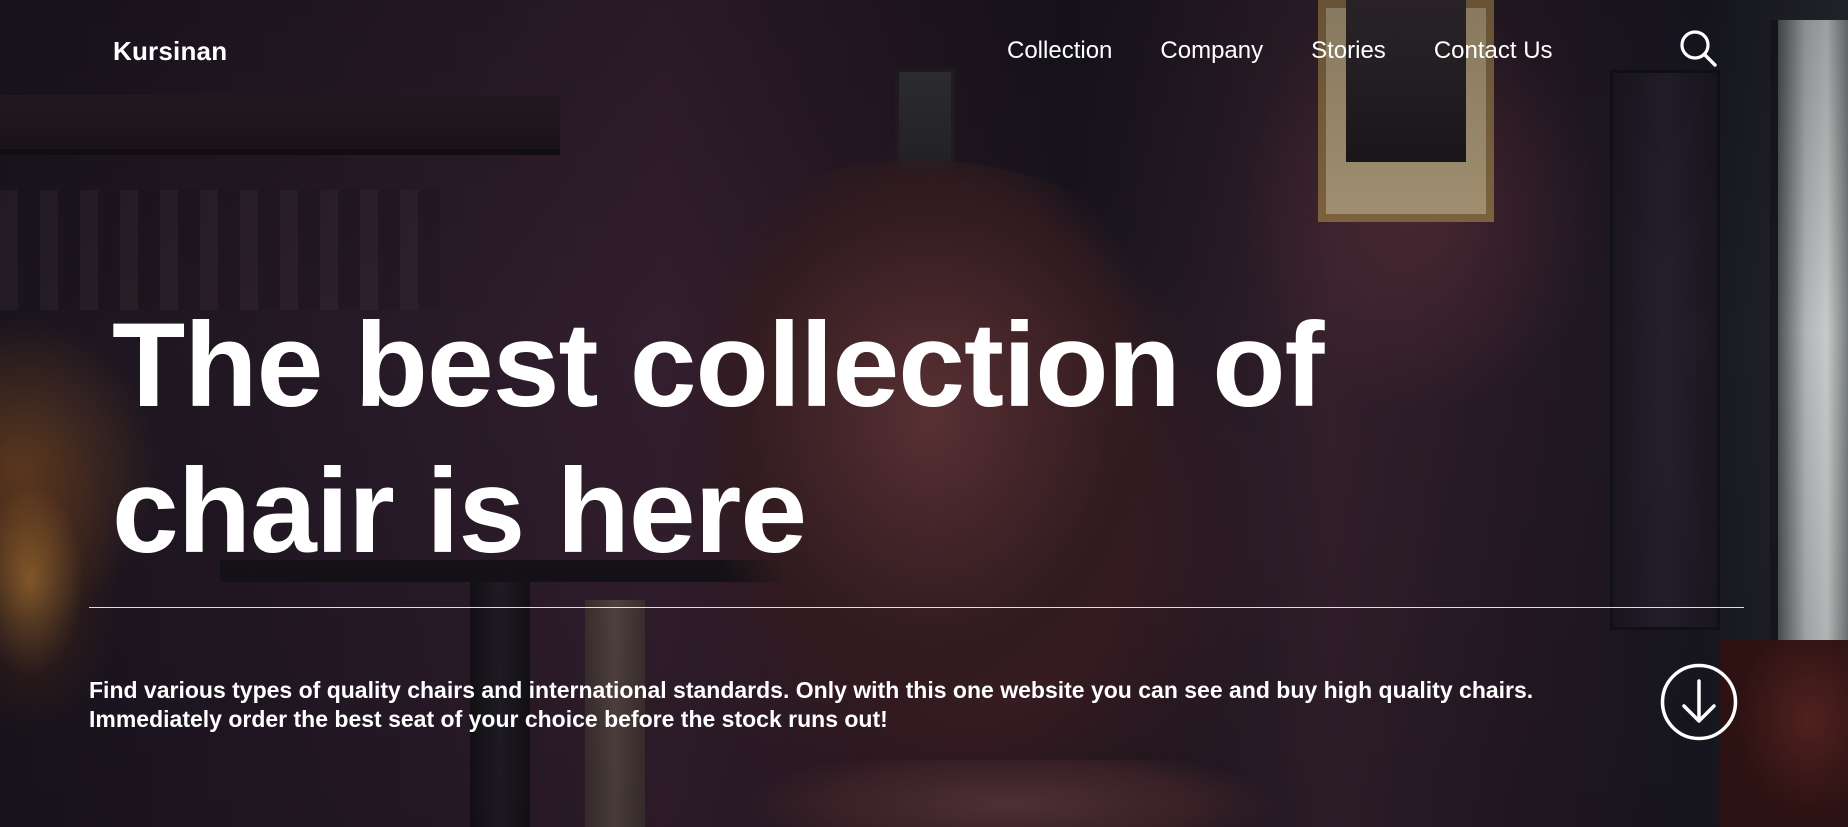  Describe the element at coordinates (1211, 51) in the screenshot. I see `nav-item-company: Company` at that location.